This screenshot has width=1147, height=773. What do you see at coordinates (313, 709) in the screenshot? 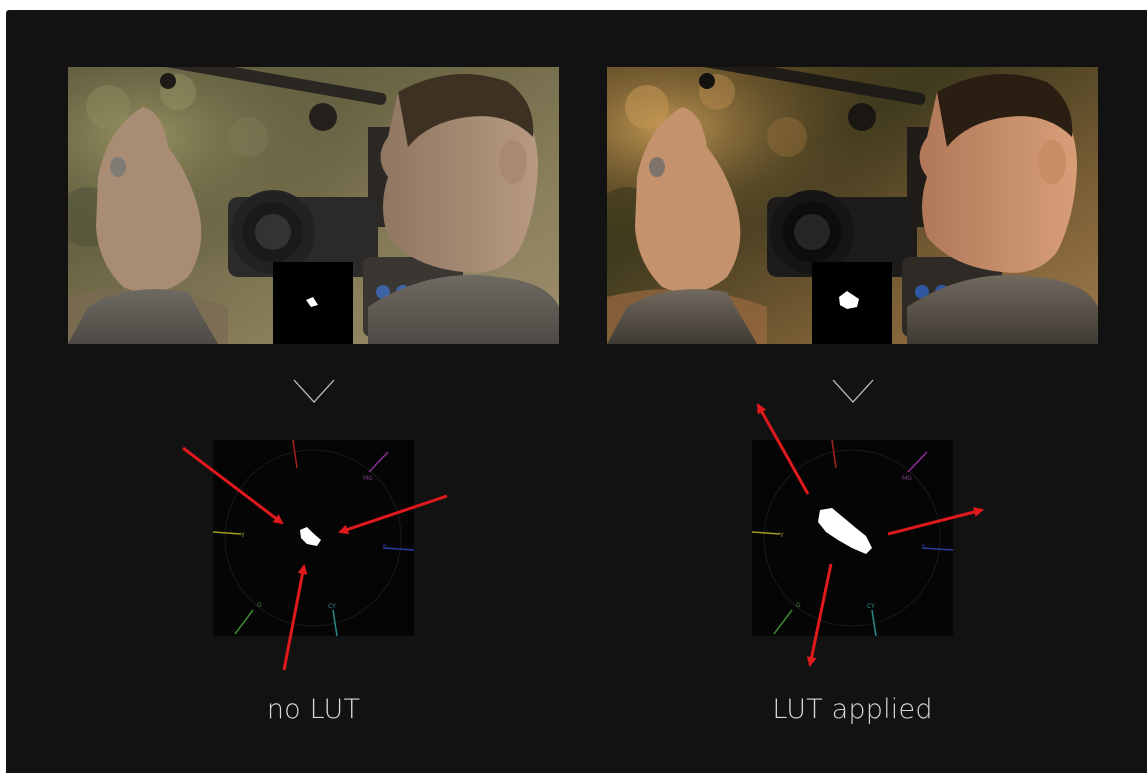
I see `caption-no-lut: no LUT` at bounding box center [313, 709].